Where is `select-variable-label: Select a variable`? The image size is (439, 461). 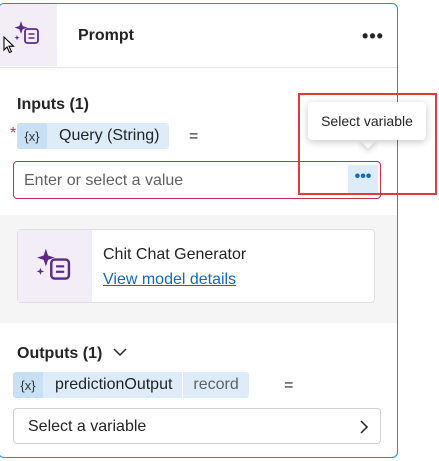 select-variable-label: Select a variable is located at coordinates (87, 426).